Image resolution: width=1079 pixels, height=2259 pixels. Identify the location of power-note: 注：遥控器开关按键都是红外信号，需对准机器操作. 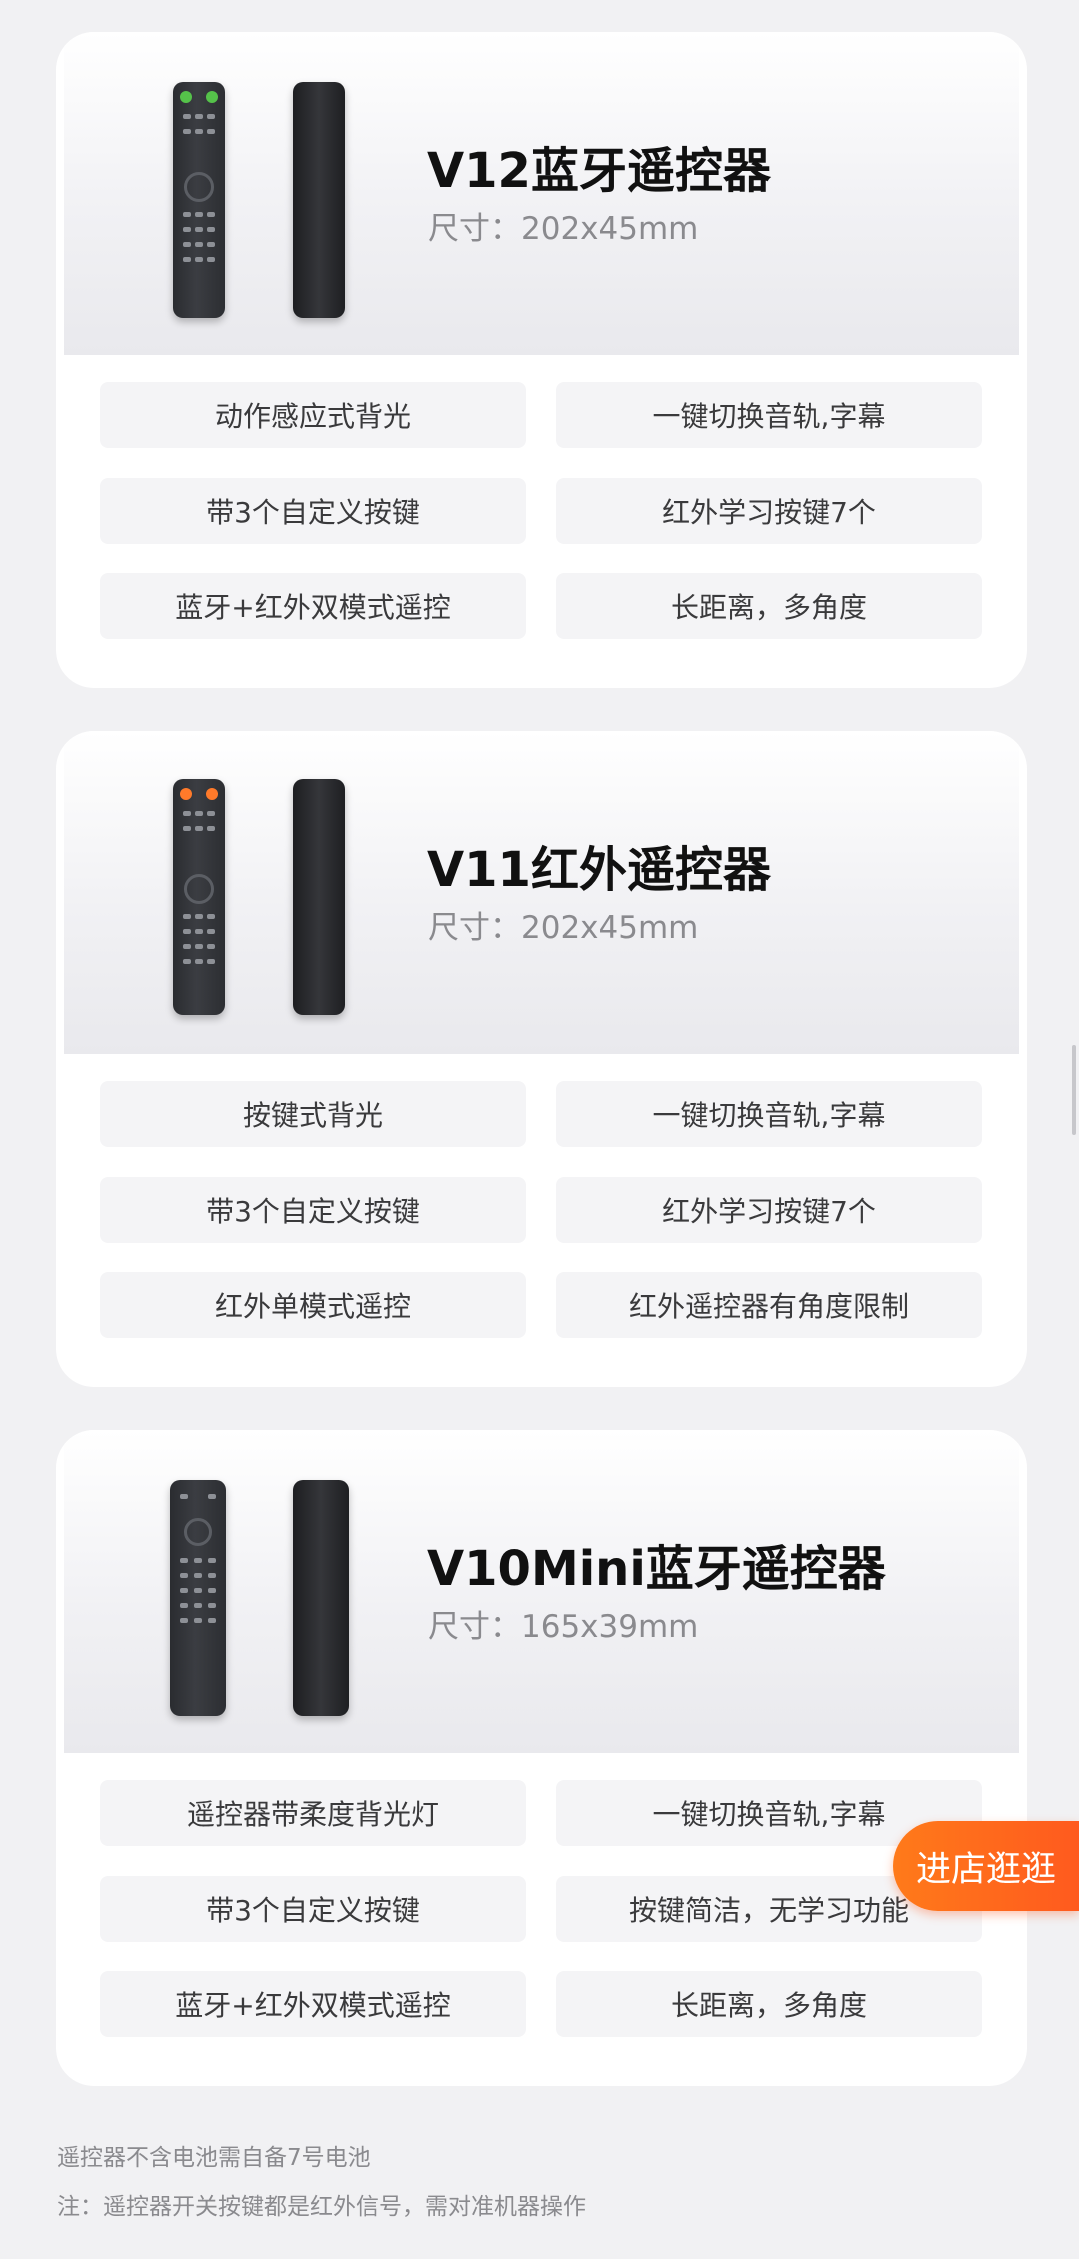
(321, 2207).